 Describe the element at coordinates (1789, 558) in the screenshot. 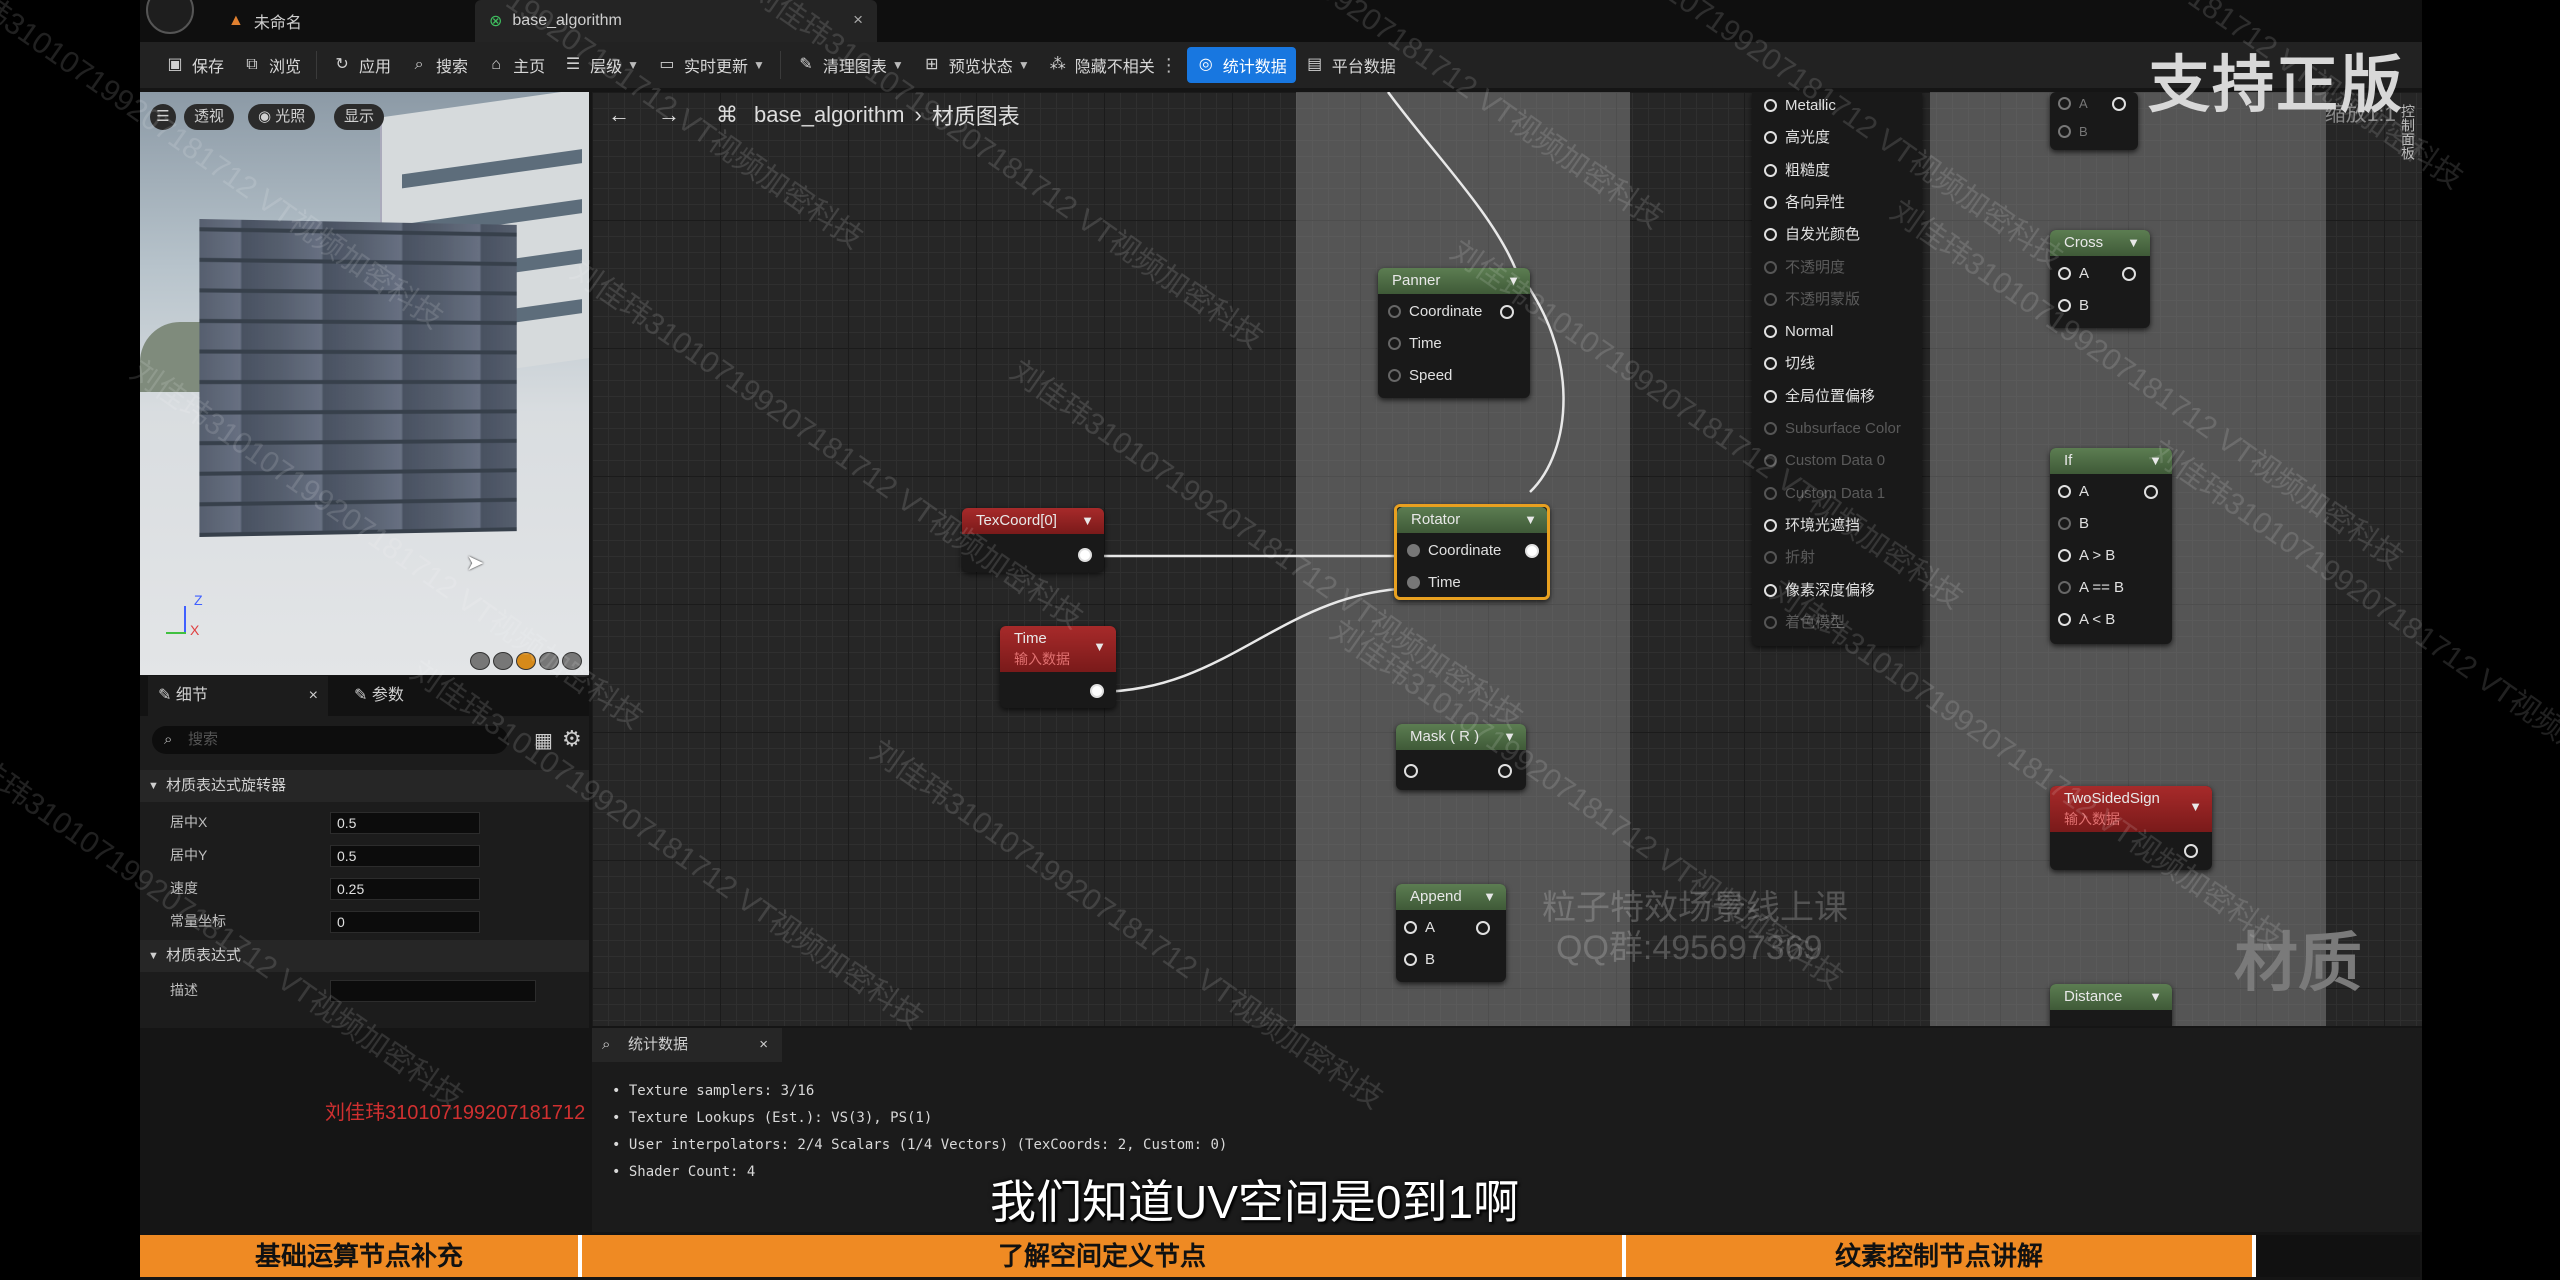

I see `material-pin: 折射` at that location.